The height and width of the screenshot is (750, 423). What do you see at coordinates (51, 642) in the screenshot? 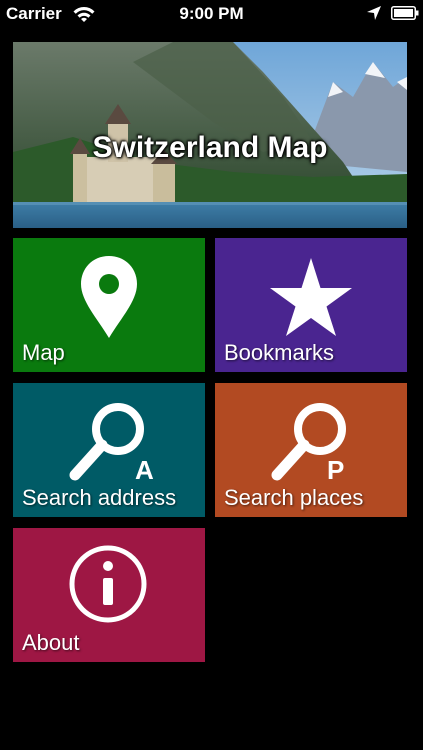
I see `about-tile-label: About` at bounding box center [51, 642].